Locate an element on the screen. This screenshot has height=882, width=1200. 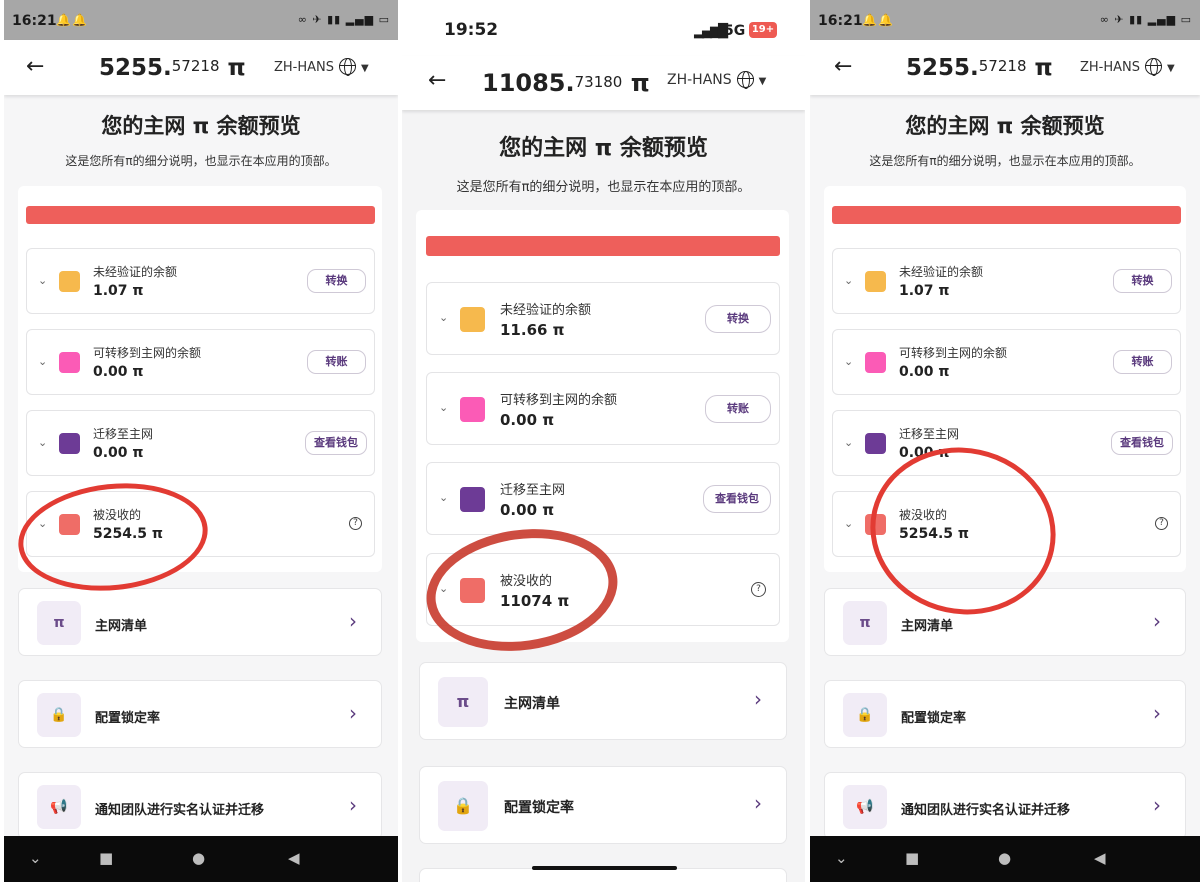
color-swatch-transferable is located at coordinates (472, 409).